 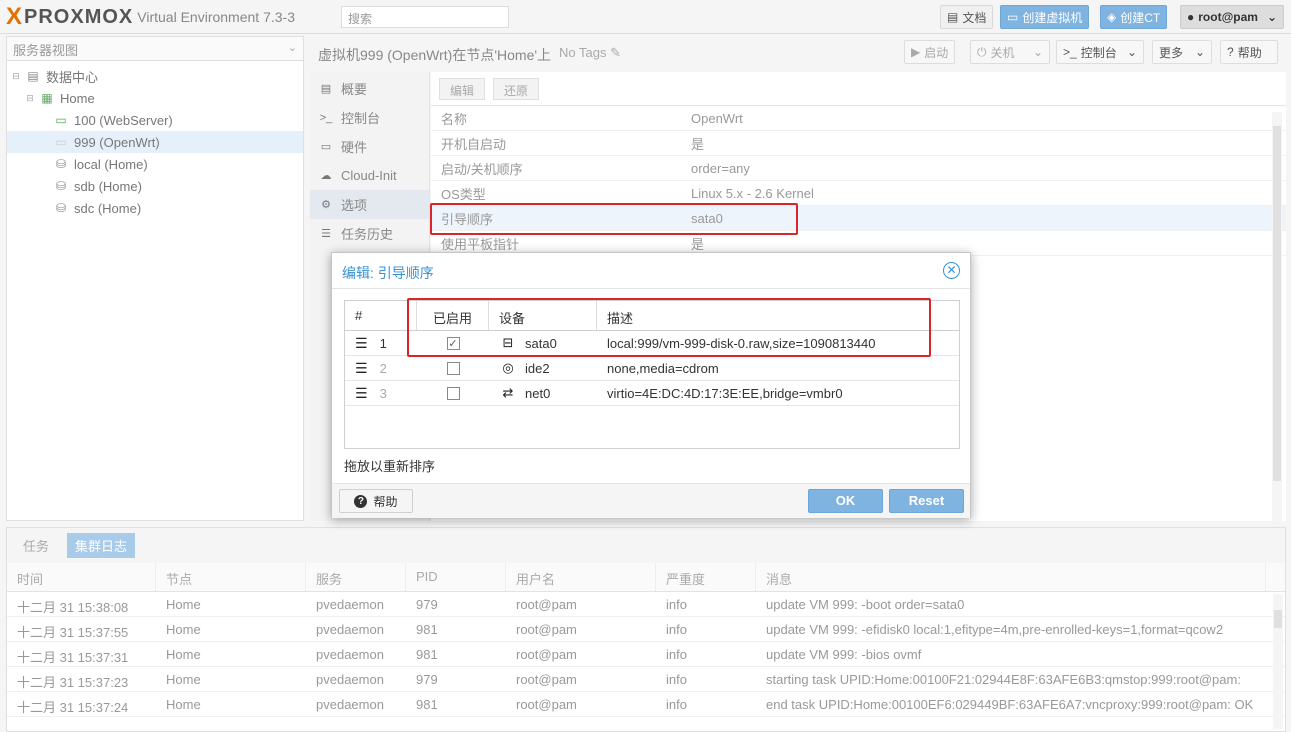 I want to click on tab-tasks: 任务, so click(x=36, y=545).